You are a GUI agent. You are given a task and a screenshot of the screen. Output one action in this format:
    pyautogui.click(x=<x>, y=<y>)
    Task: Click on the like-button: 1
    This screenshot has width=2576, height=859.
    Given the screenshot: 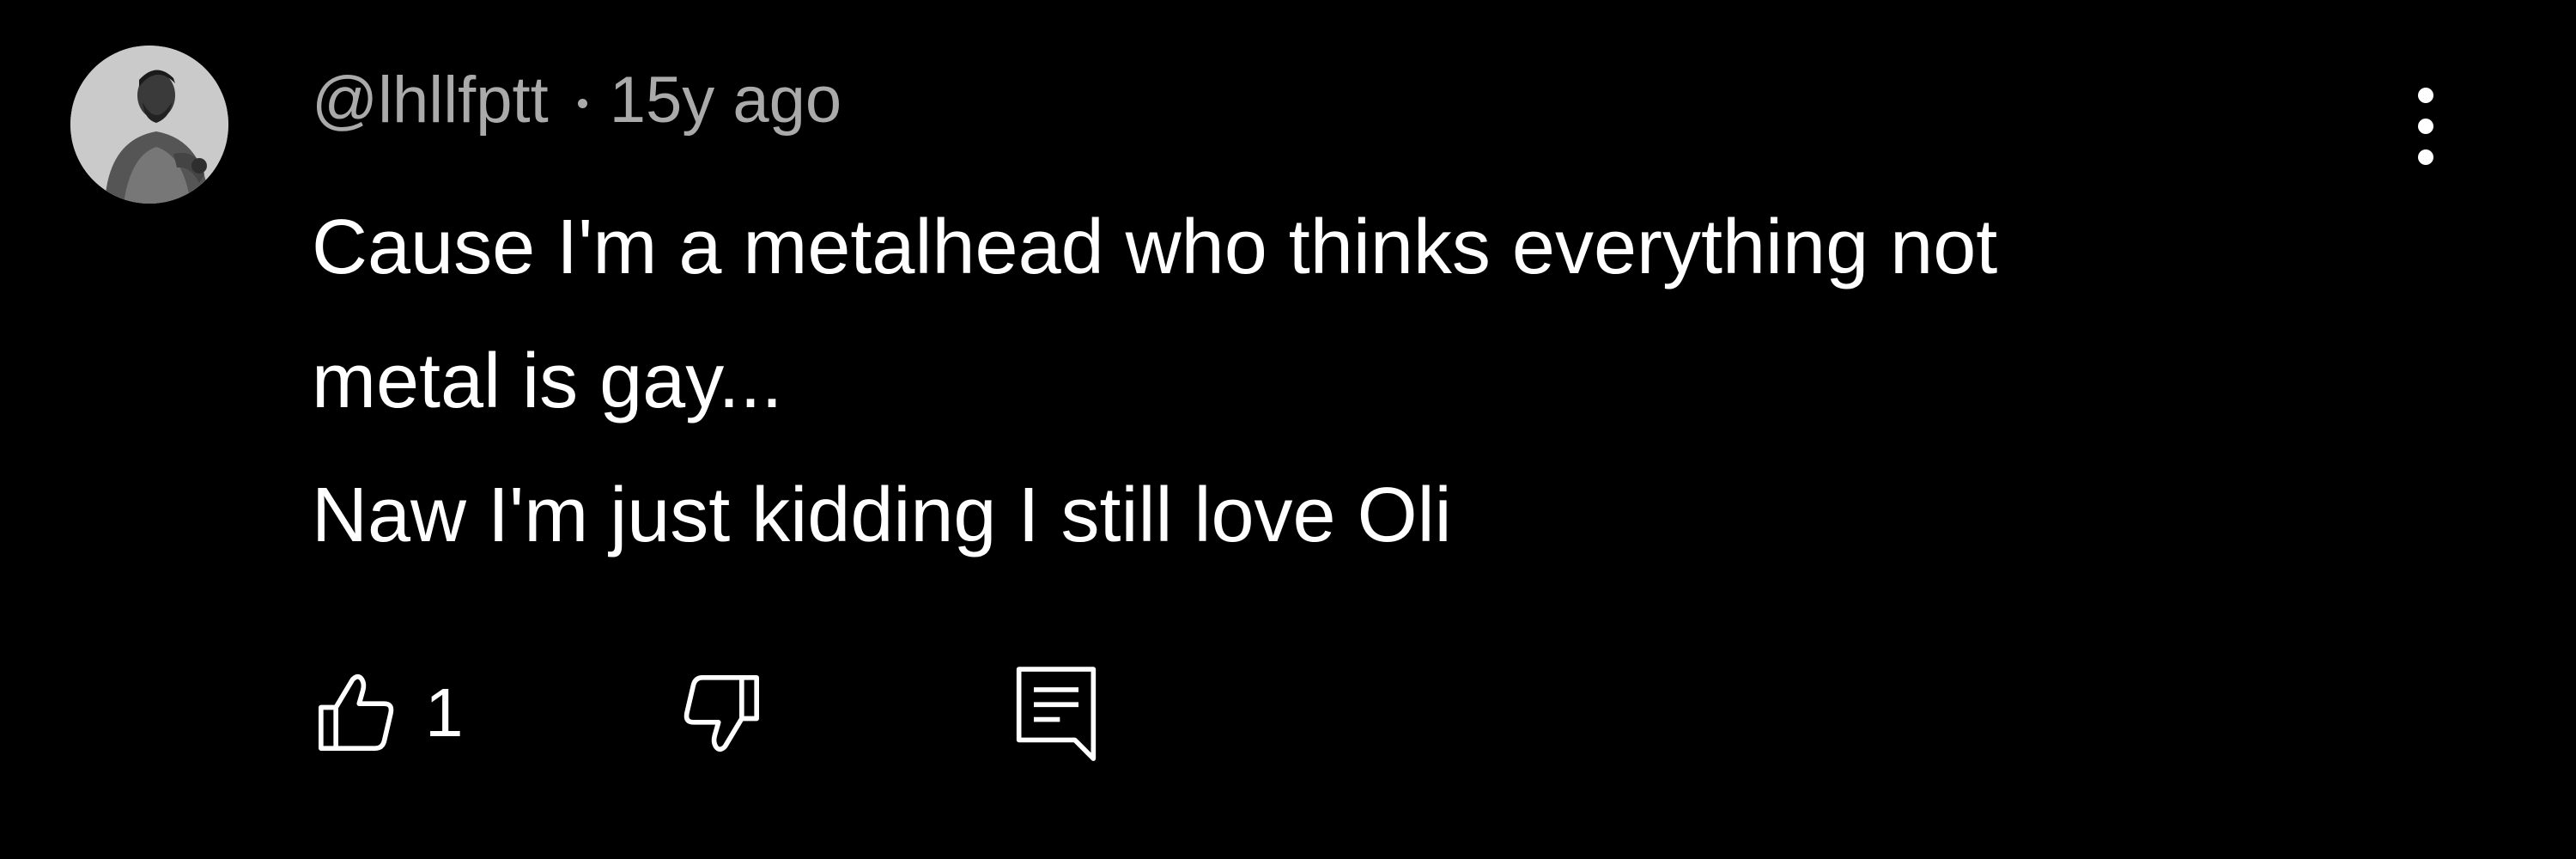 What is the action you would take?
    pyautogui.click(x=388, y=713)
    